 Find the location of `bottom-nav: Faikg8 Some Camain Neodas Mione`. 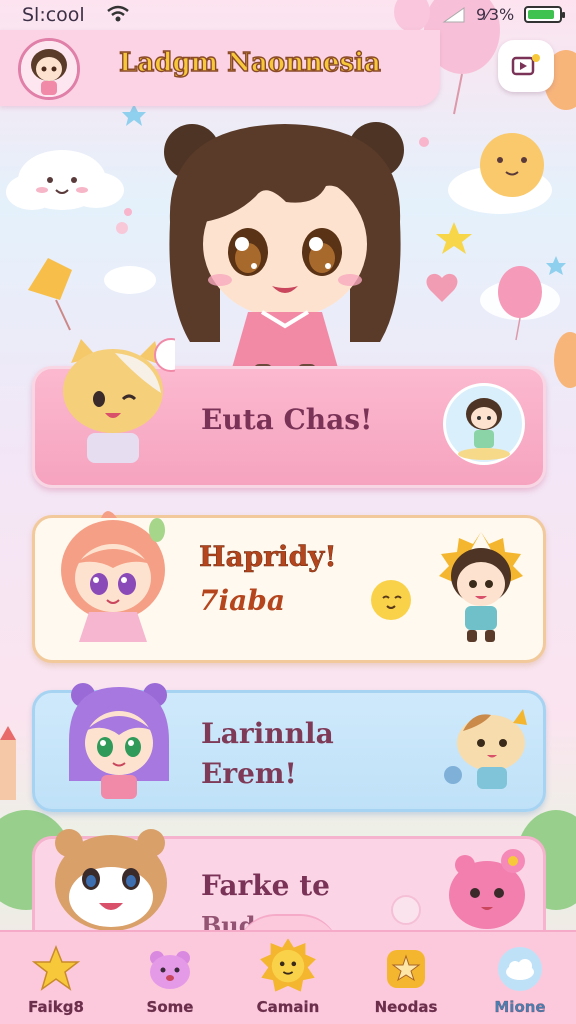

bottom-nav: Faikg8 Some Camain Neodas Mione is located at coordinates (288, 977).